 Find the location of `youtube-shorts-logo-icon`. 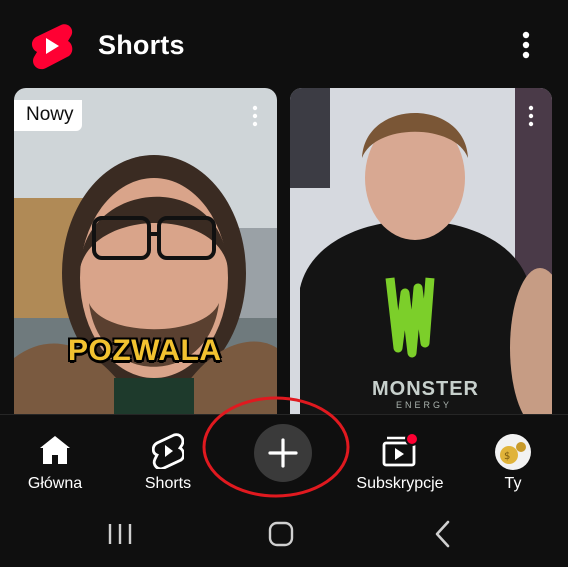

youtube-shorts-logo-icon is located at coordinates (51, 46).